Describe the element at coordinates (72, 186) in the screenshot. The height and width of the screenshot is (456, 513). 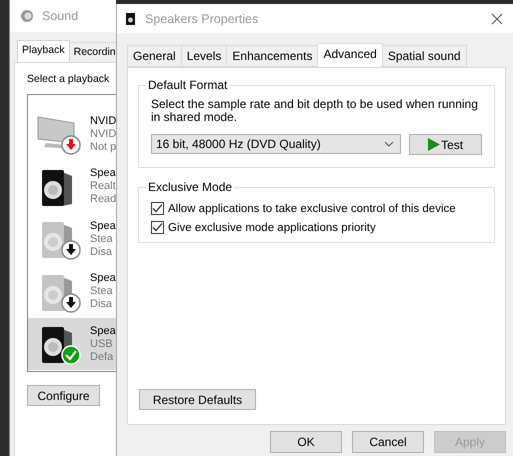
I see `device-item: Spea Realt Read` at that location.